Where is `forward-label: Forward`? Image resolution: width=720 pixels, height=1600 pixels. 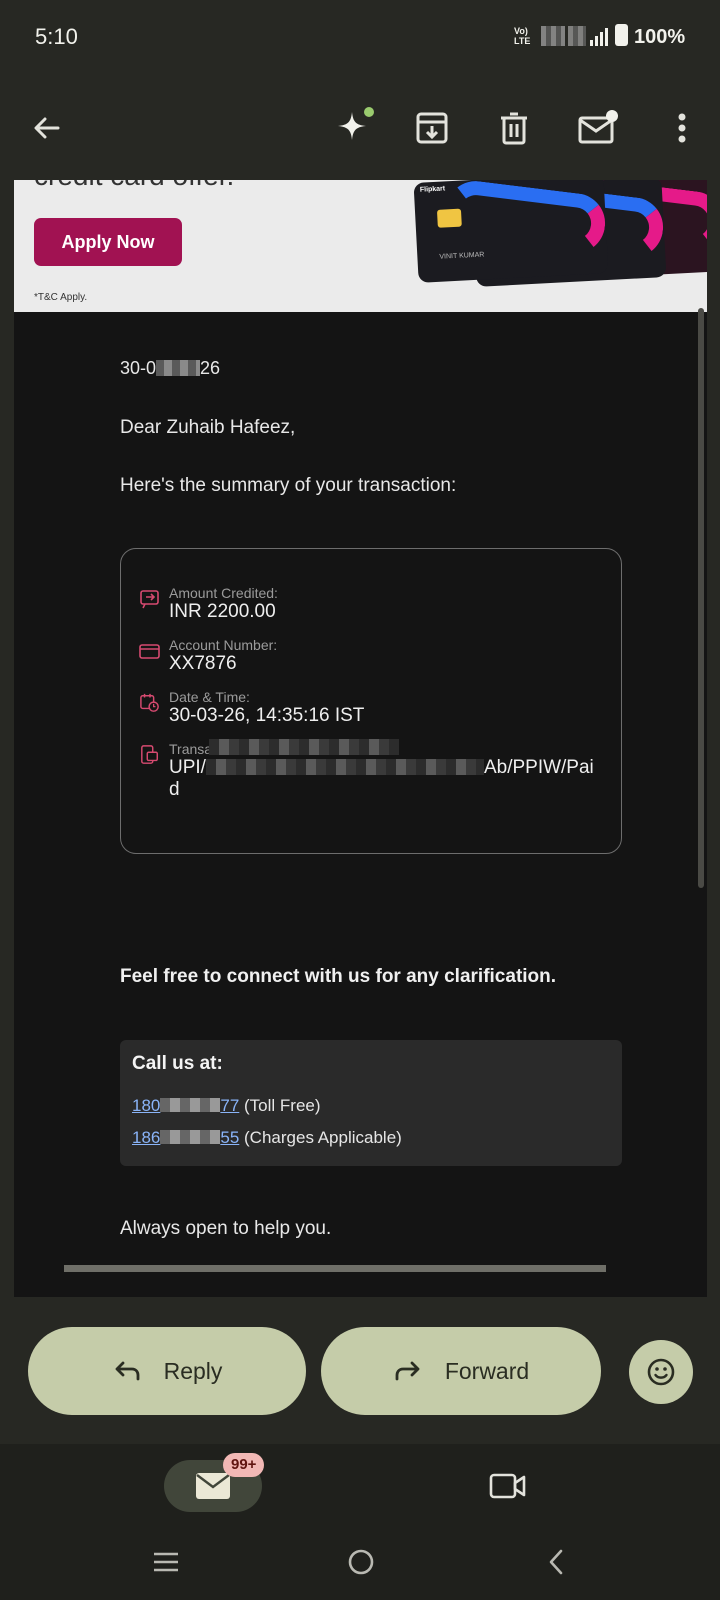
forward-label: Forward is located at coordinates (487, 1370).